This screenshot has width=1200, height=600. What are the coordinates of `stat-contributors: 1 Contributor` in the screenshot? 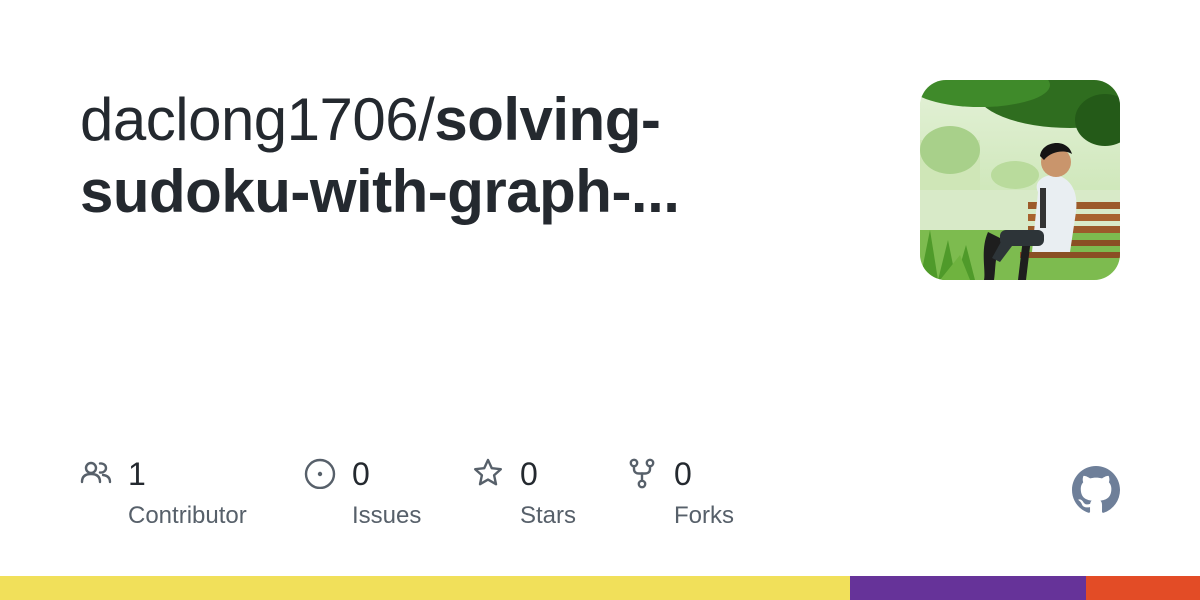 It's located at (180, 495).